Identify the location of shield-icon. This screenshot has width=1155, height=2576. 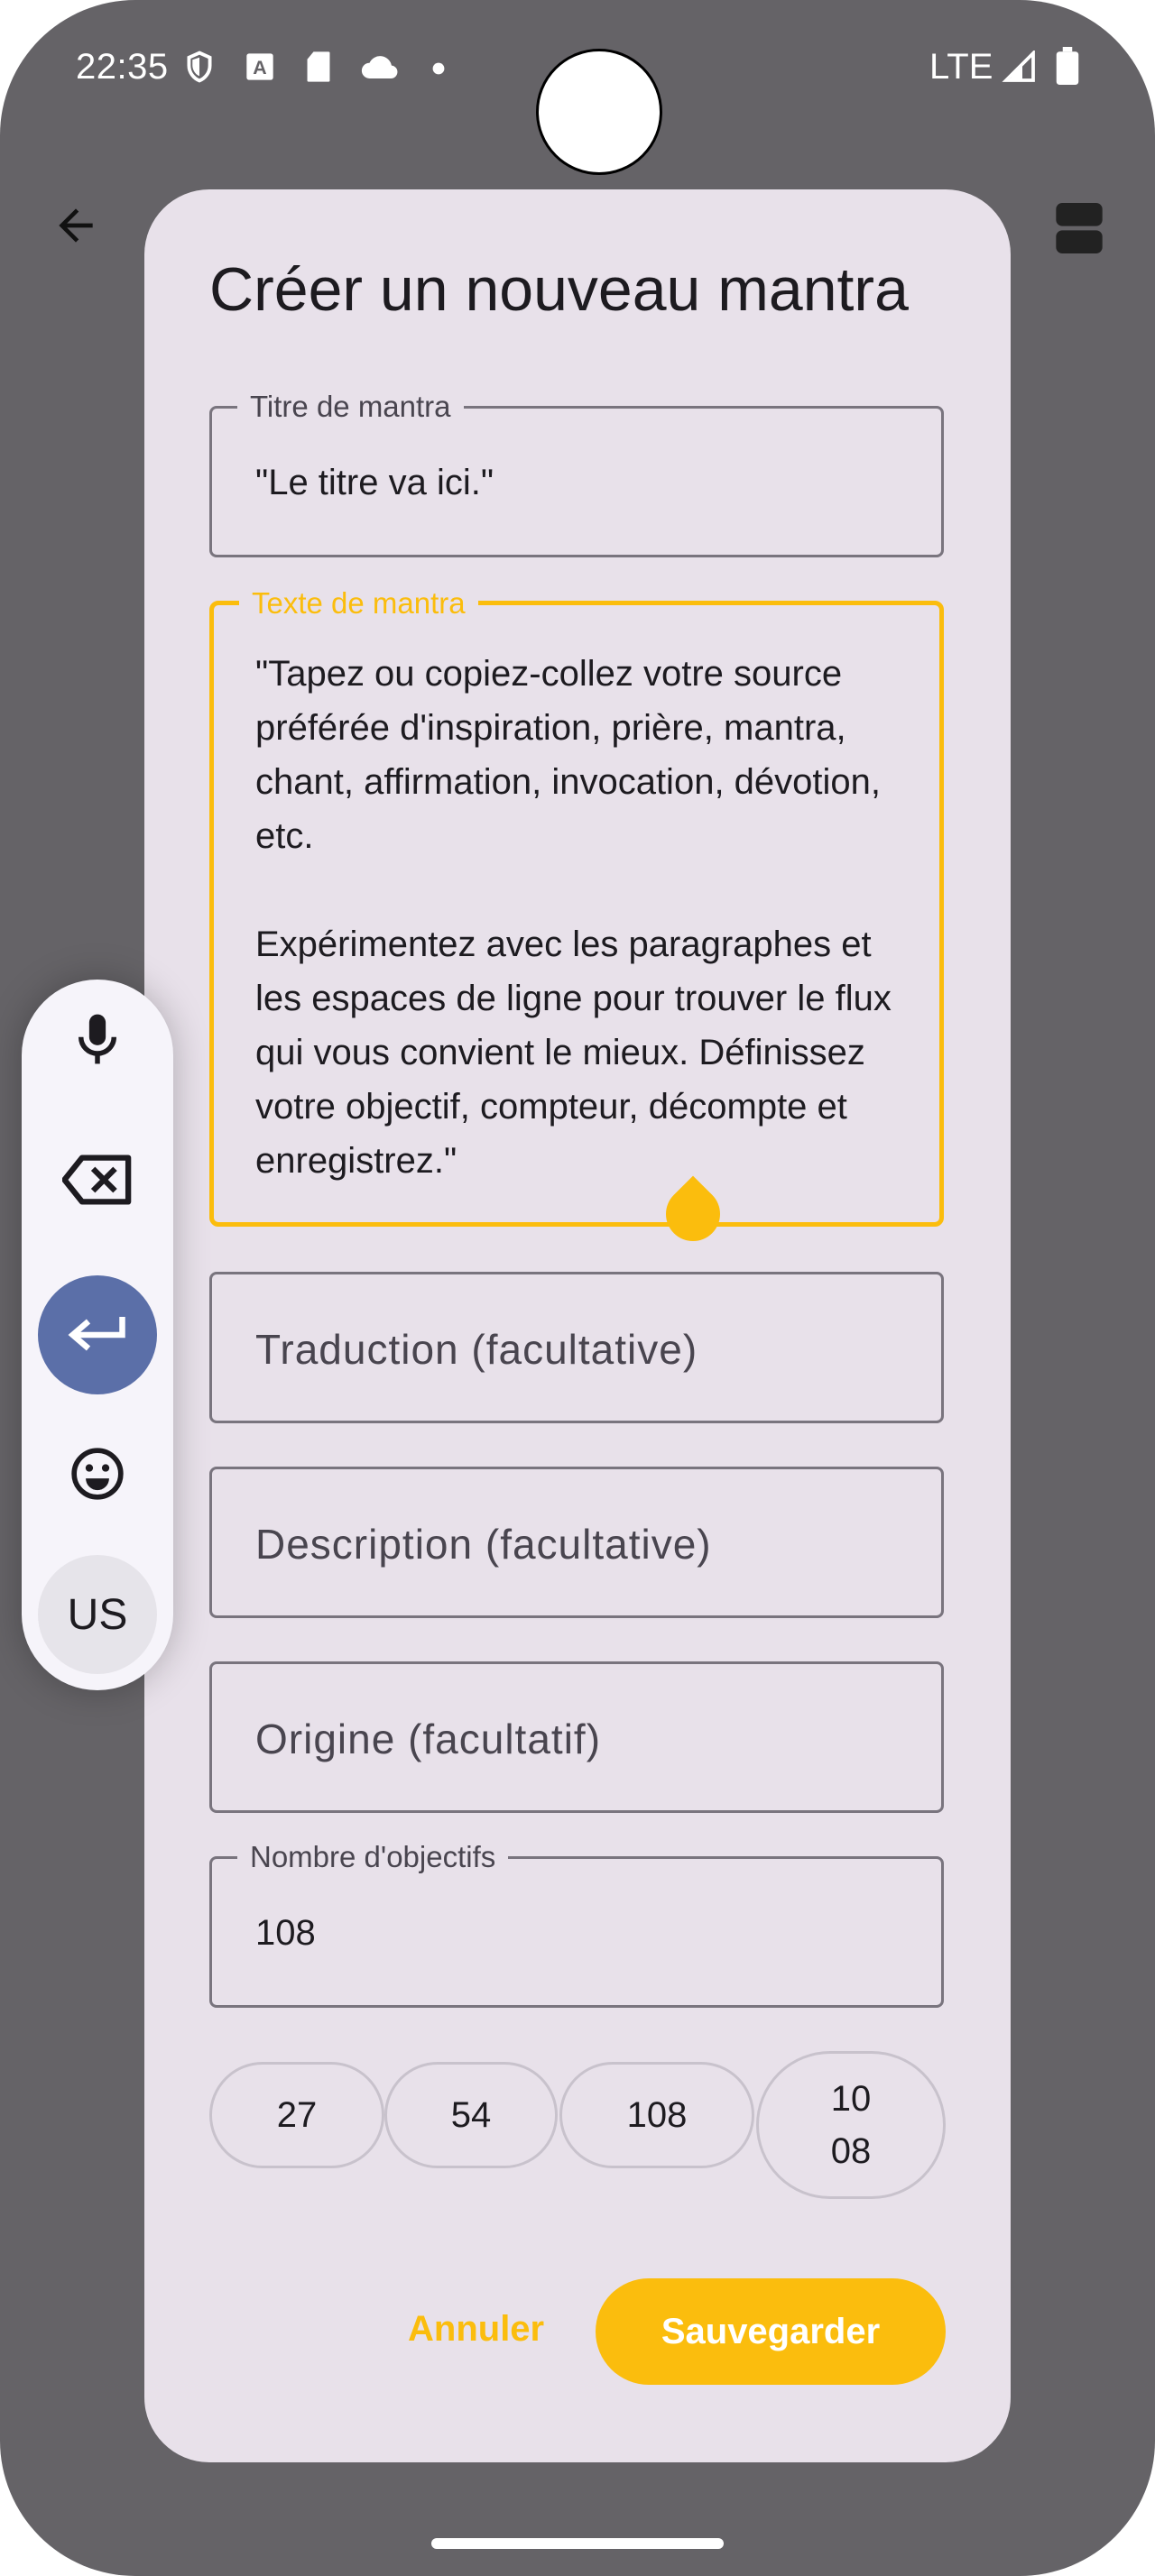
(199, 67).